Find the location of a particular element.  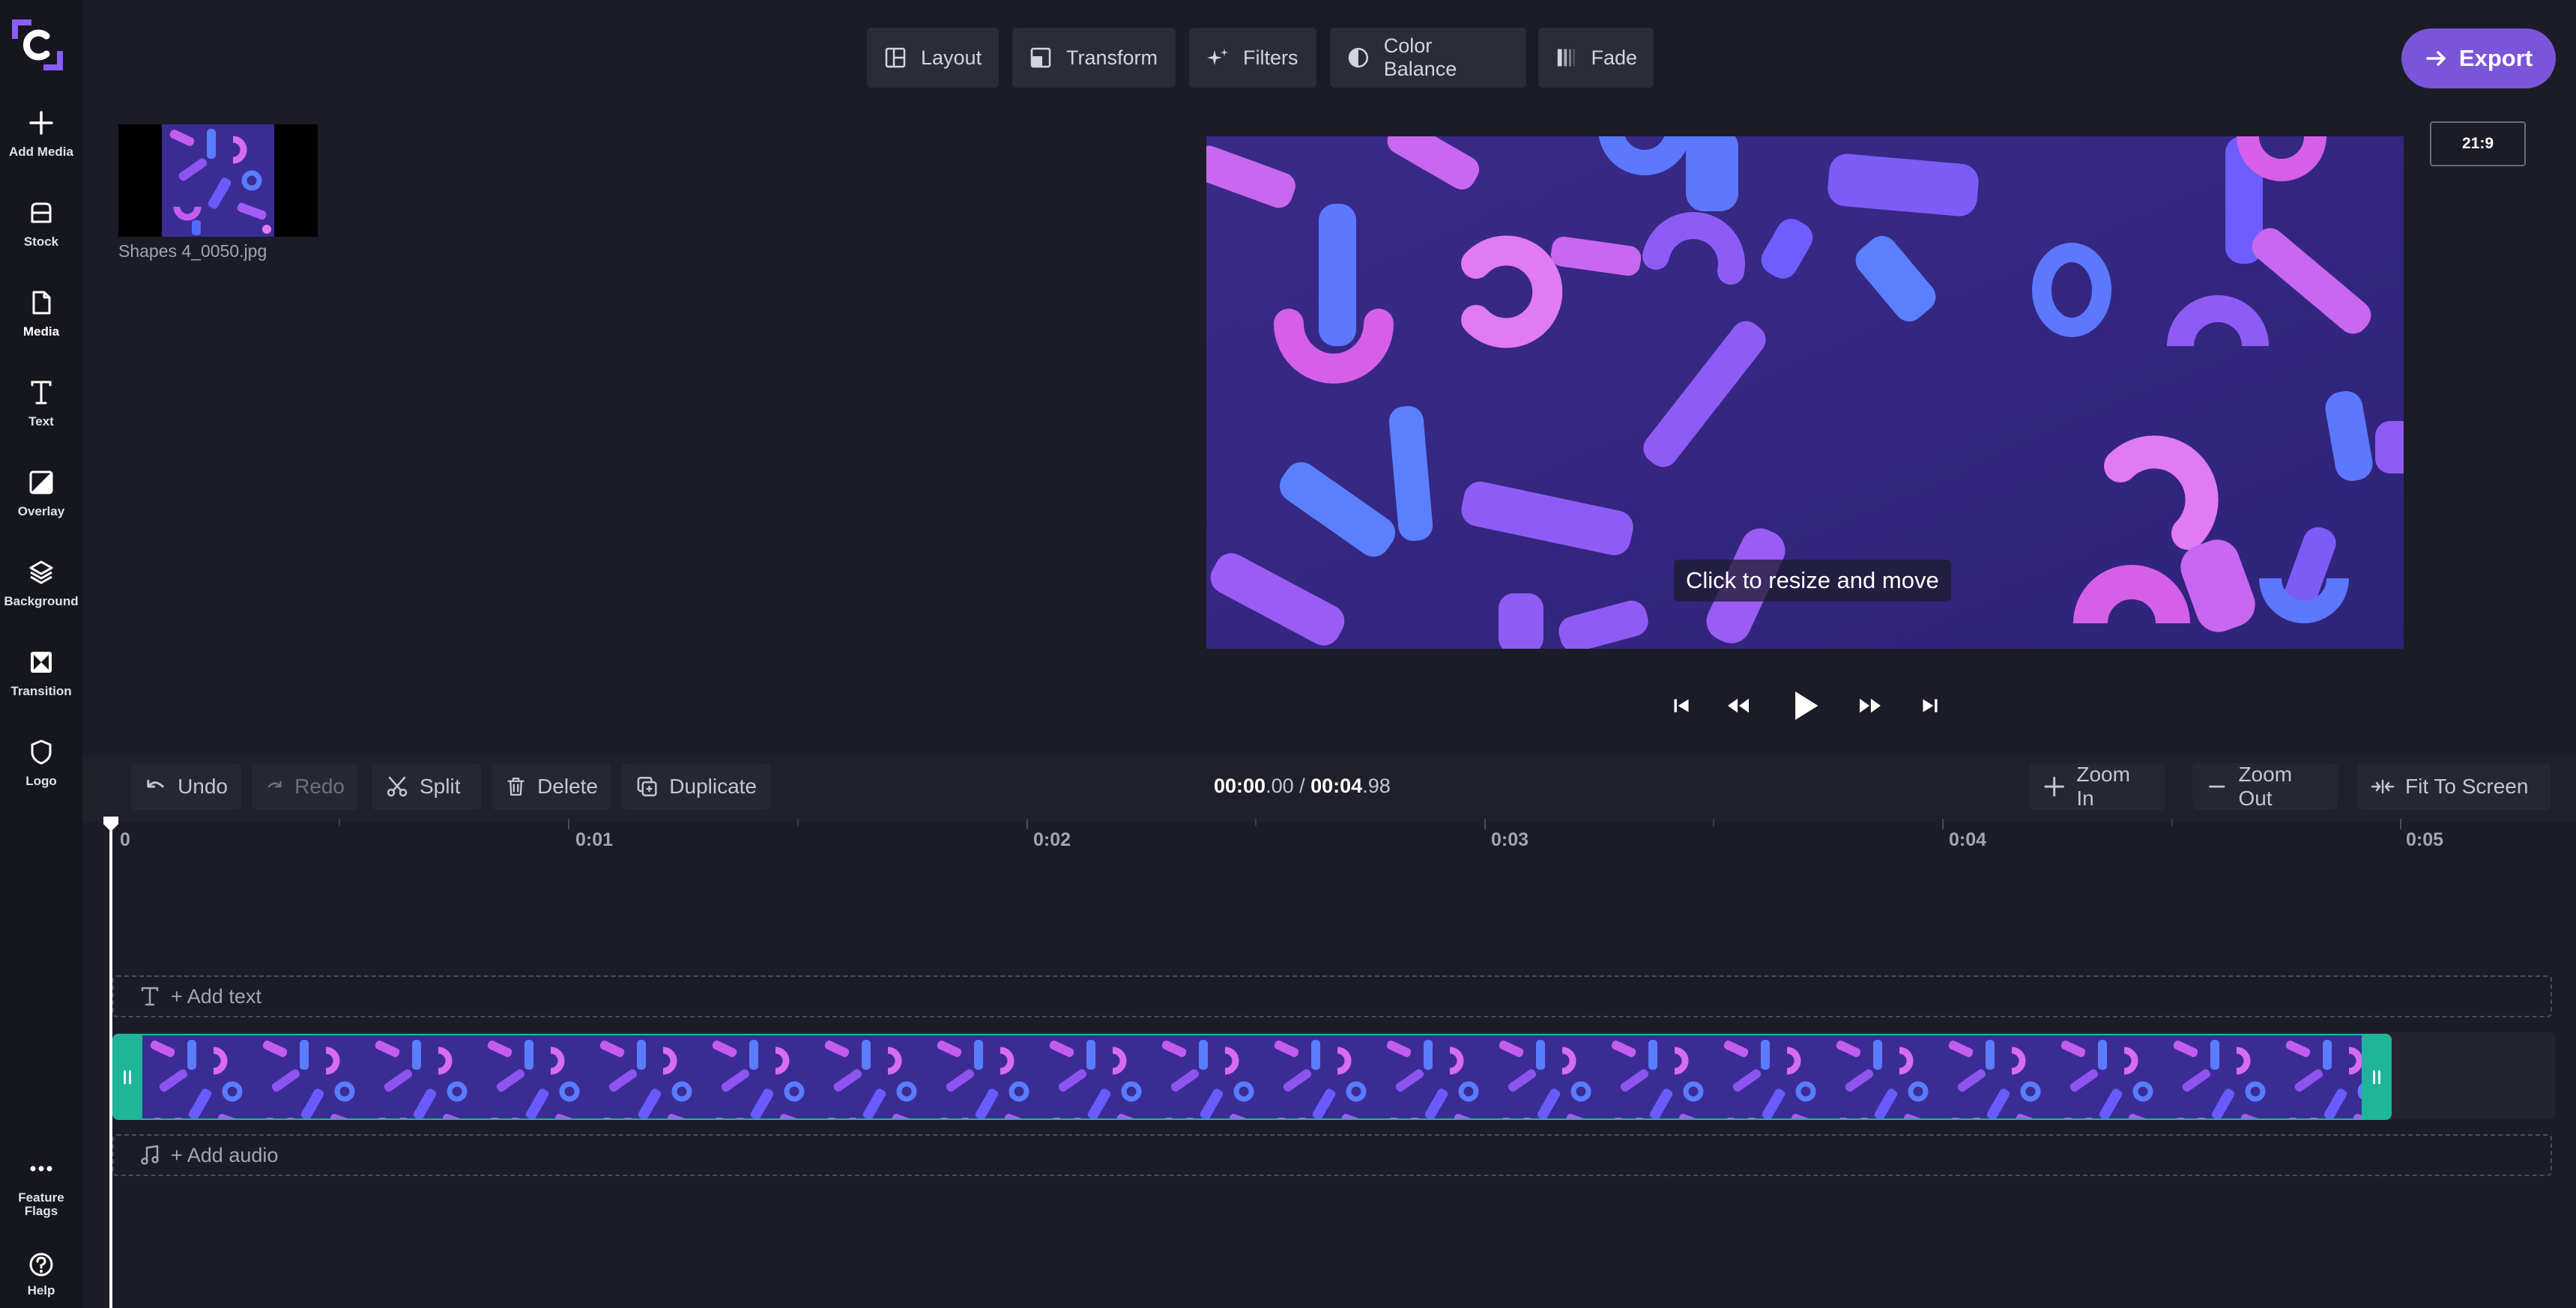

fade-button: Fade is located at coordinates (1596, 58).